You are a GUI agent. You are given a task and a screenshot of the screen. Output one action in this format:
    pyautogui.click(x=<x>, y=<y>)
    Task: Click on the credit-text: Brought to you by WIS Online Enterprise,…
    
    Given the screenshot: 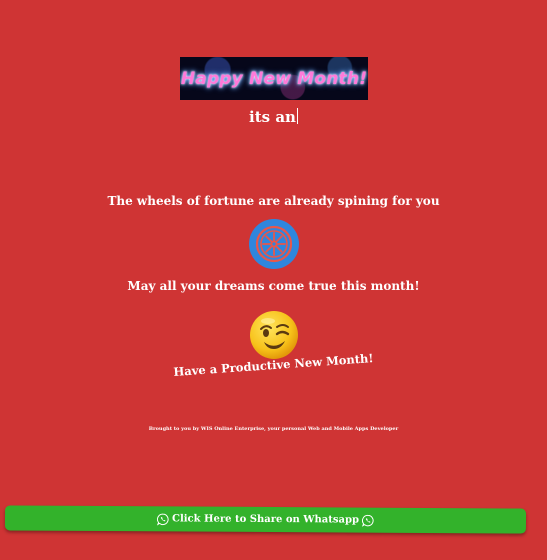 What is the action you would take?
    pyautogui.click(x=273, y=429)
    